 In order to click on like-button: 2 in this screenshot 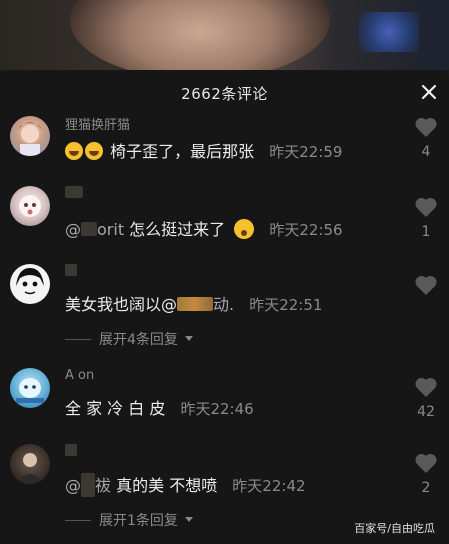, I will do `click(426, 474)`.